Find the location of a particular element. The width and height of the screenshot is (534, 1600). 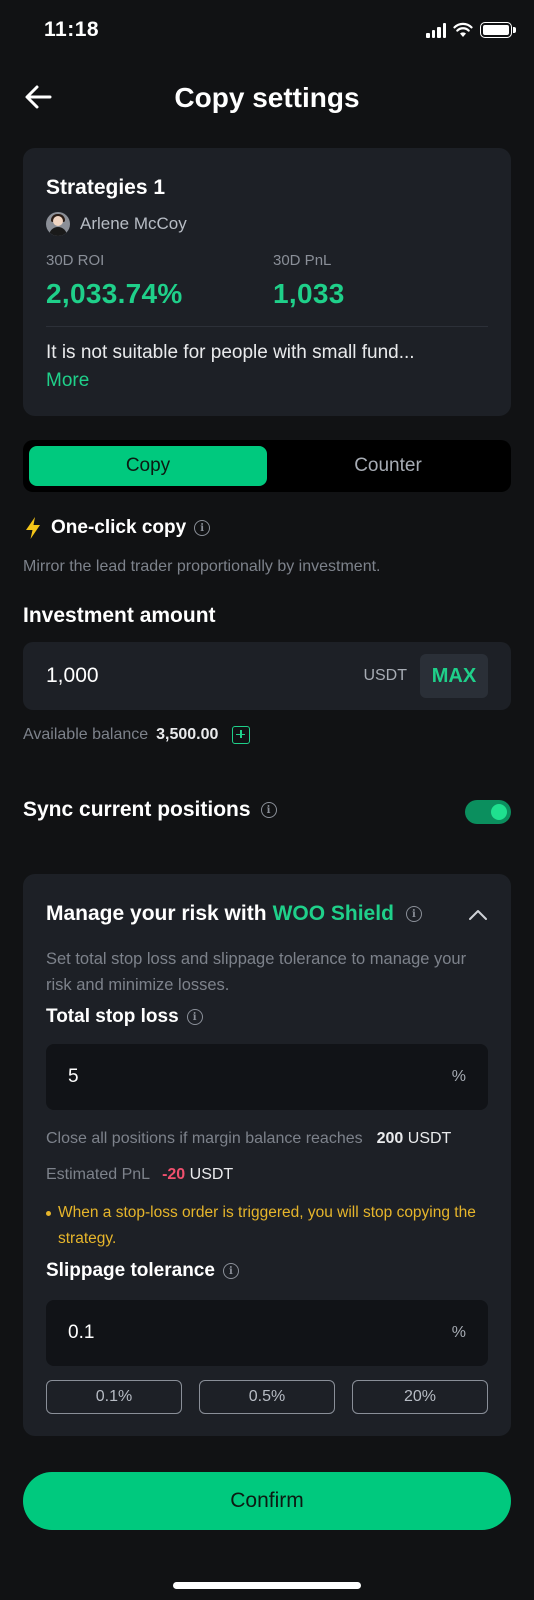

home-indicator is located at coordinates (267, 1585).